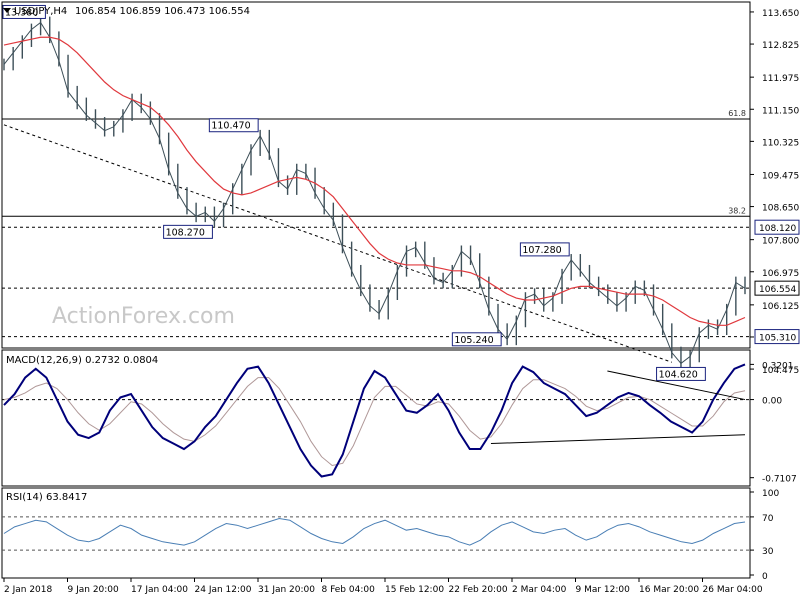 The height and width of the screenshot is (604, 800). I want to click on price-header-symbol: USDJPY,H4, so click(40, 11).